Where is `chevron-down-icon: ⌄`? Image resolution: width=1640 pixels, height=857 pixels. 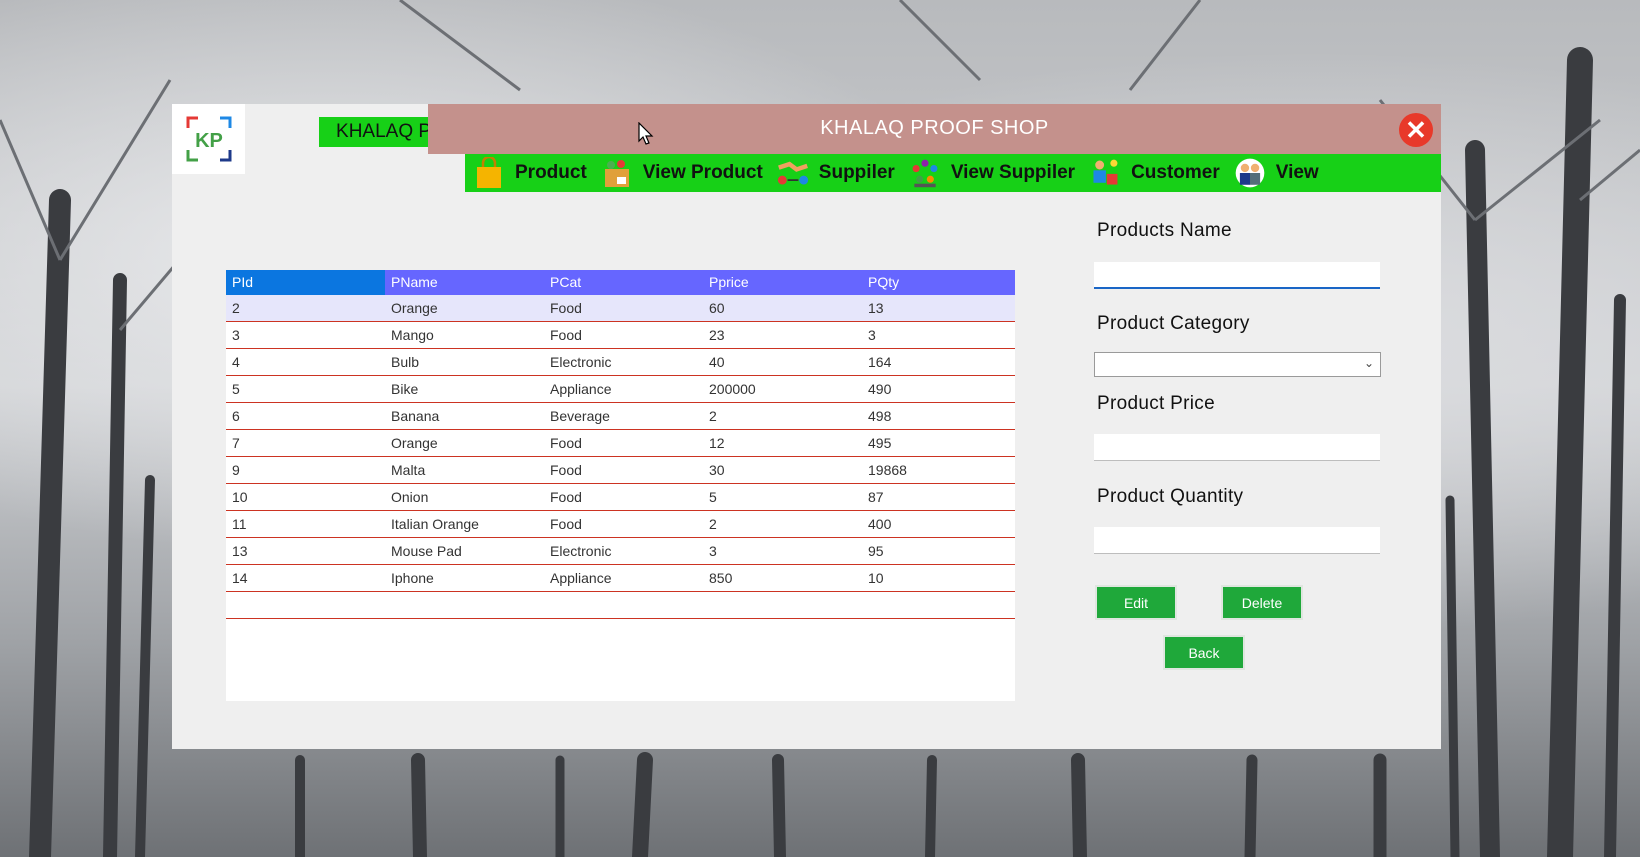
chevron-down-icon: ⌄ is located at coordinates (1368, 363).